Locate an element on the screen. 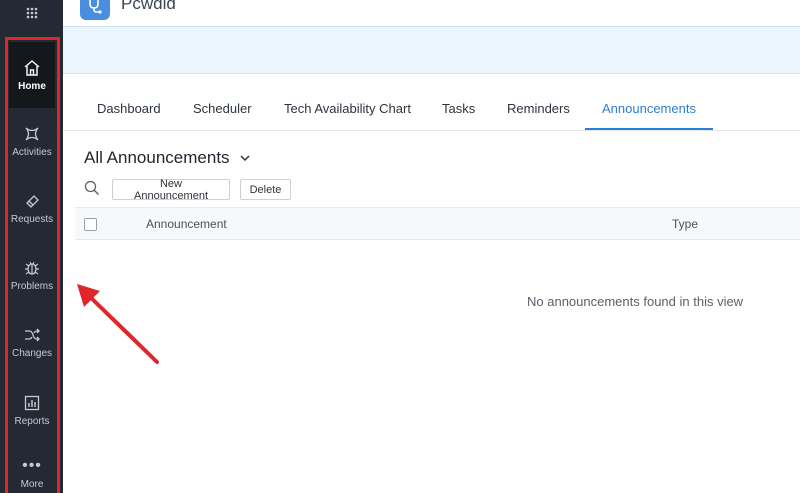  bug-icon is located at coordinates (32, 268).